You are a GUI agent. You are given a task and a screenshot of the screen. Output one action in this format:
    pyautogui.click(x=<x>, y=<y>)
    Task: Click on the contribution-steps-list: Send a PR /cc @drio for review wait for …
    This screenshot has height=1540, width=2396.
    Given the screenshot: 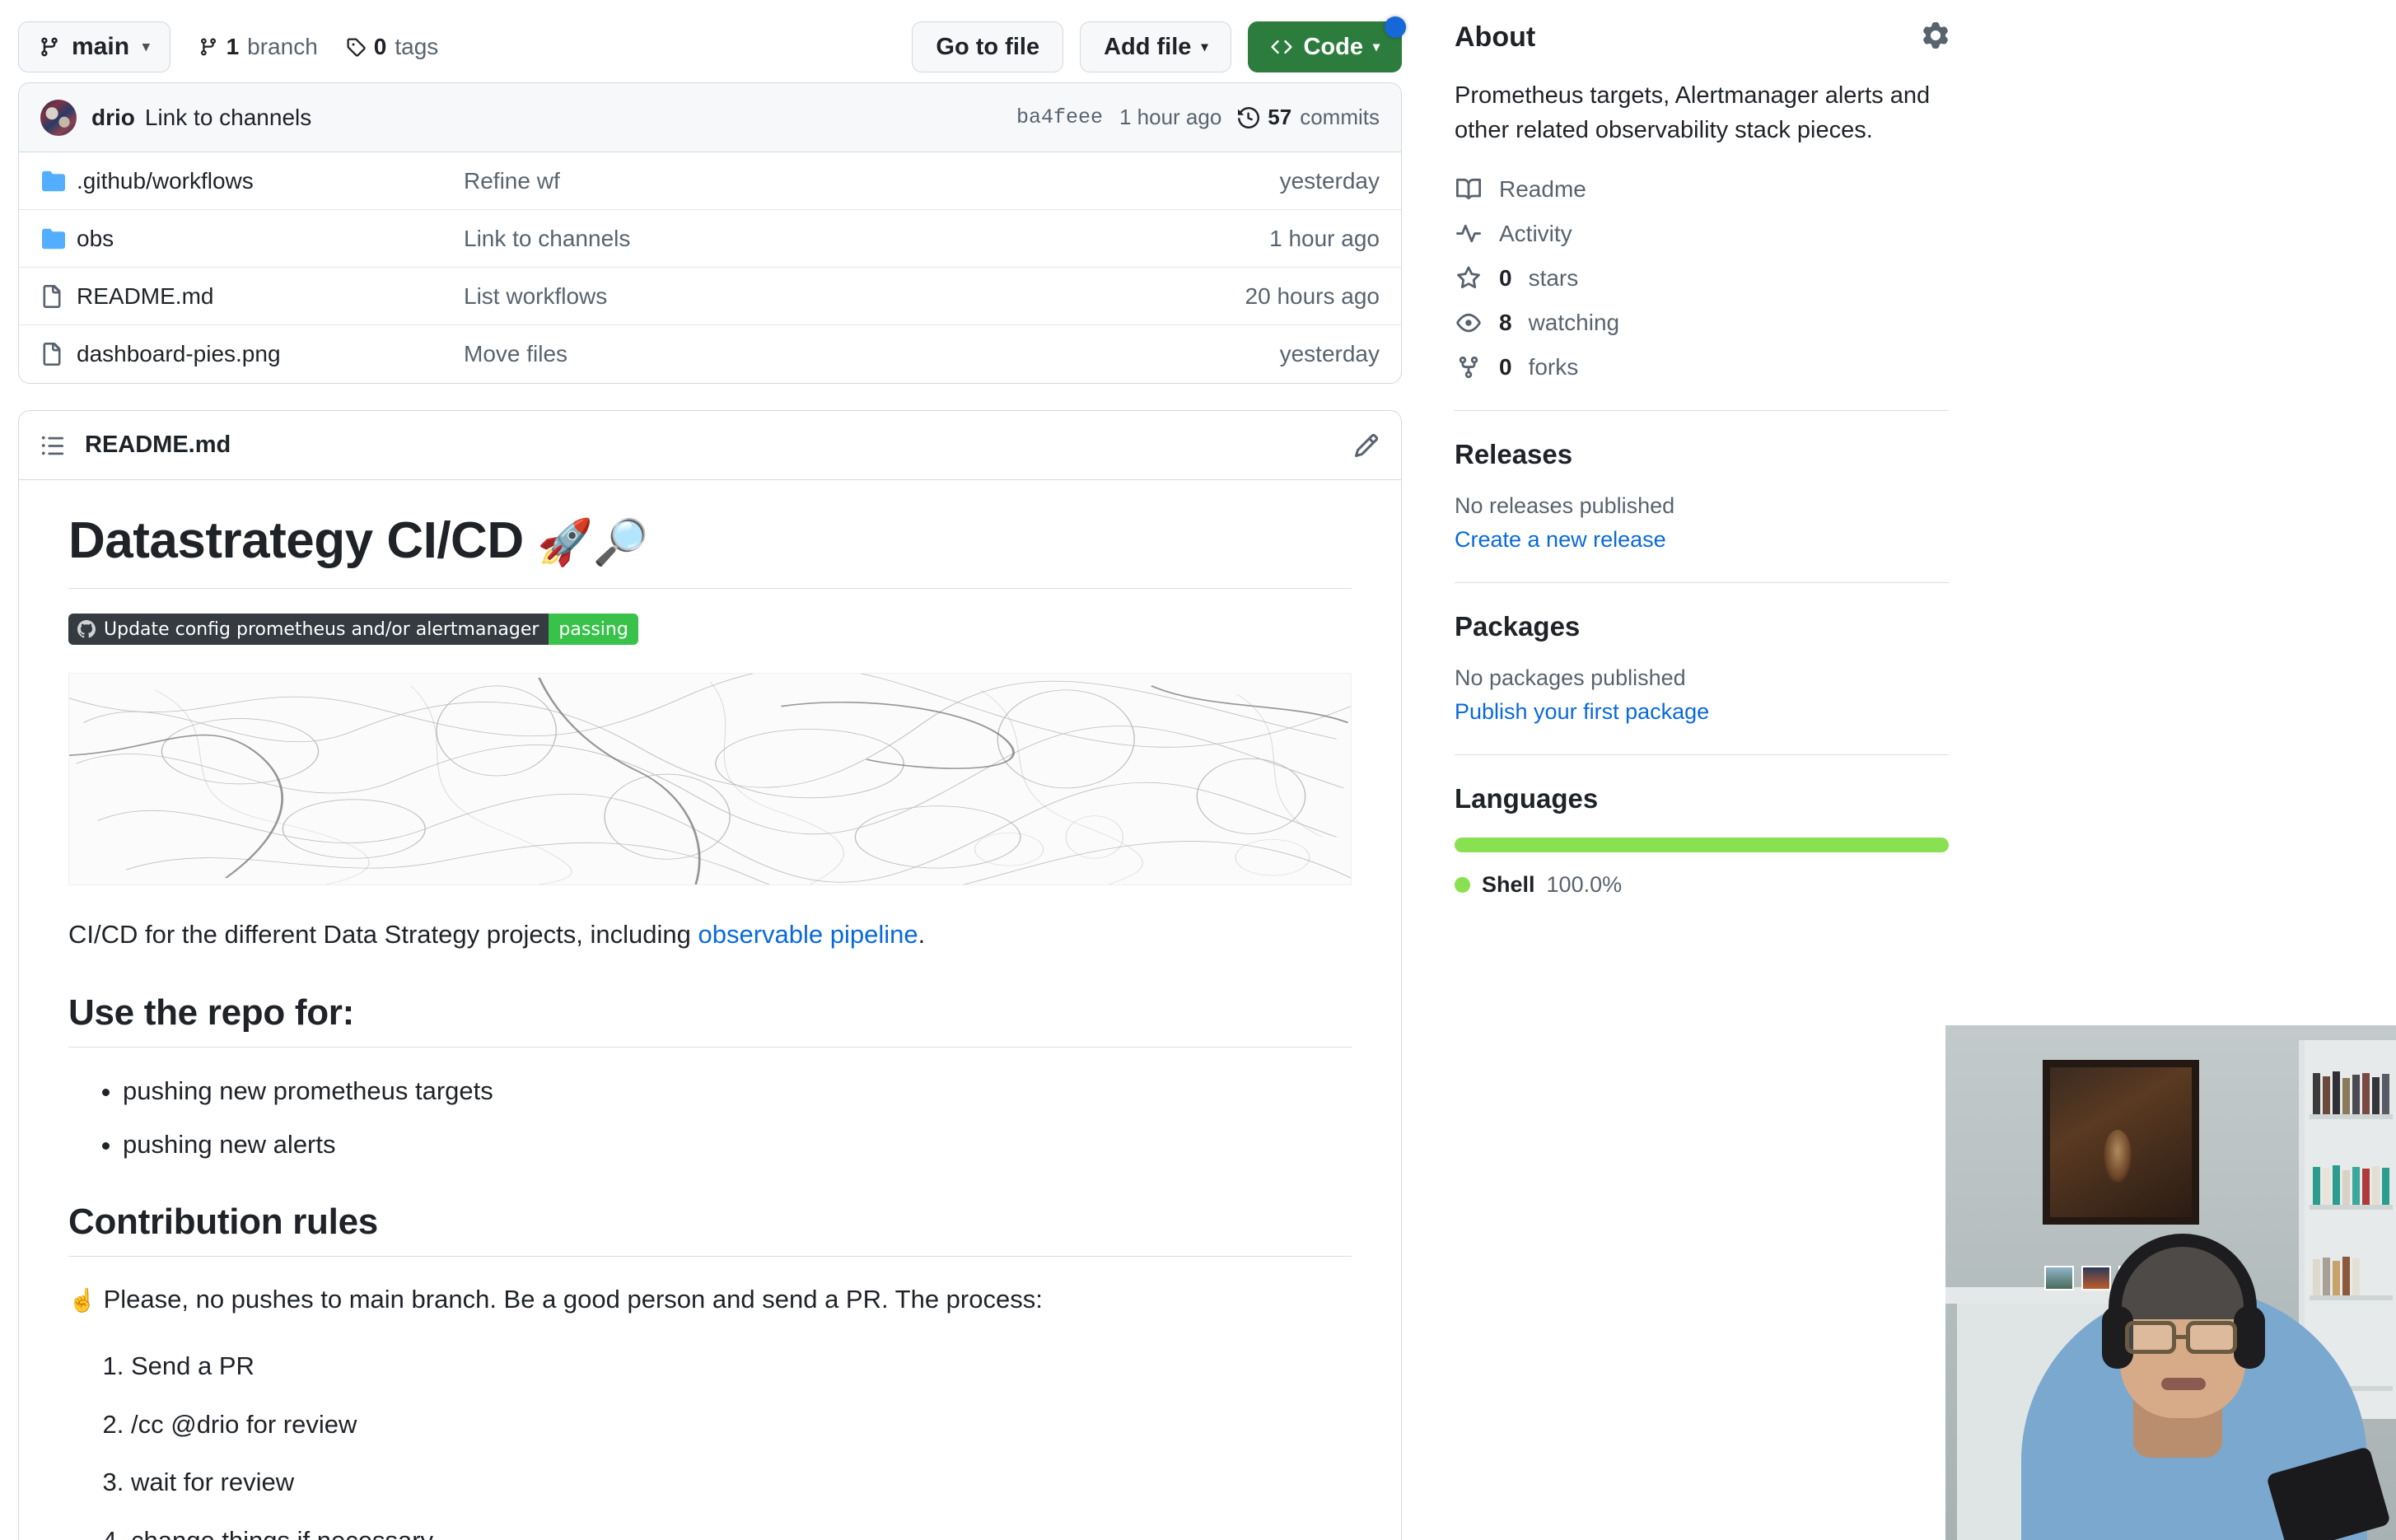 What is the action you would take?
    pyautogui.click(x=710, y=1443)
    